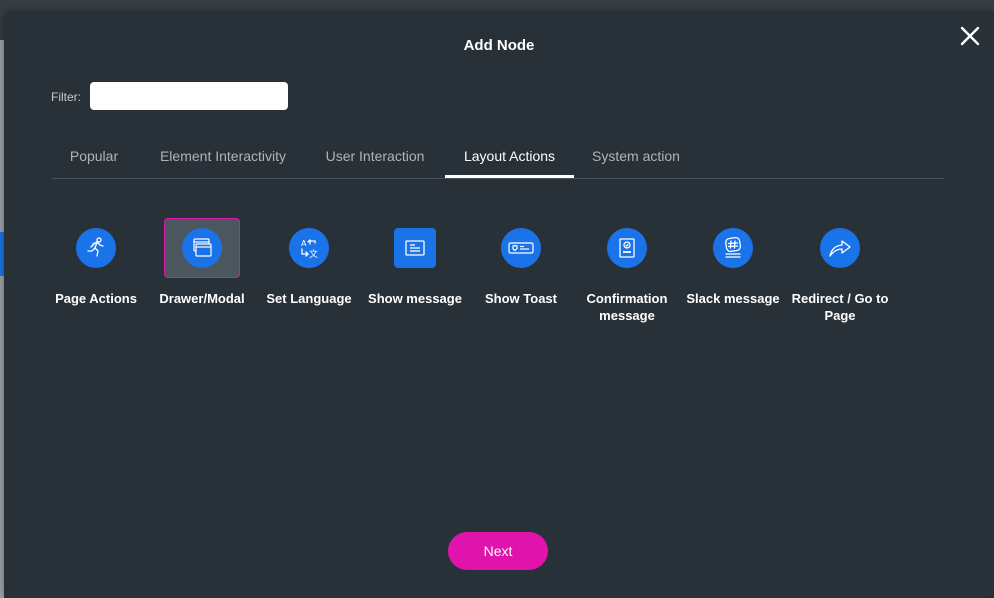  Describe the element at coordinates (375, 155) in the screenshot. I see `tab-user-interaction: User Interaction` at that location.